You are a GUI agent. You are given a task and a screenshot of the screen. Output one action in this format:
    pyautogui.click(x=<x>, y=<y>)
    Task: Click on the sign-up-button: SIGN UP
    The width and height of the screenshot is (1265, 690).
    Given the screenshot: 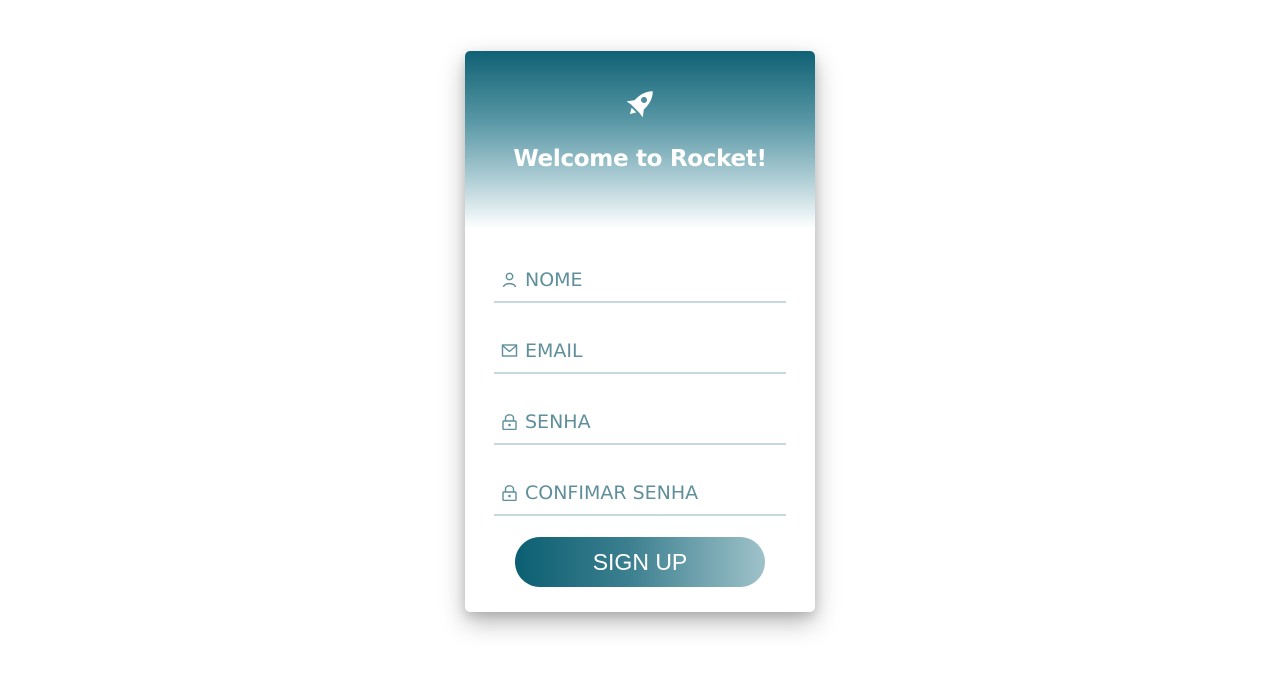 What is the action you would take?
    pyautogui.click(x=640, y=562)
    